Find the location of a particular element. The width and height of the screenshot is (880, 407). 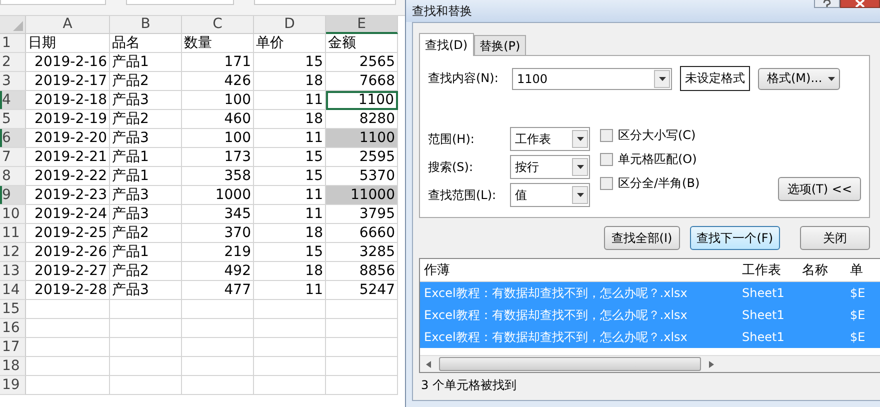

option-label: 范围(H): is located at coordinates (452, 139).